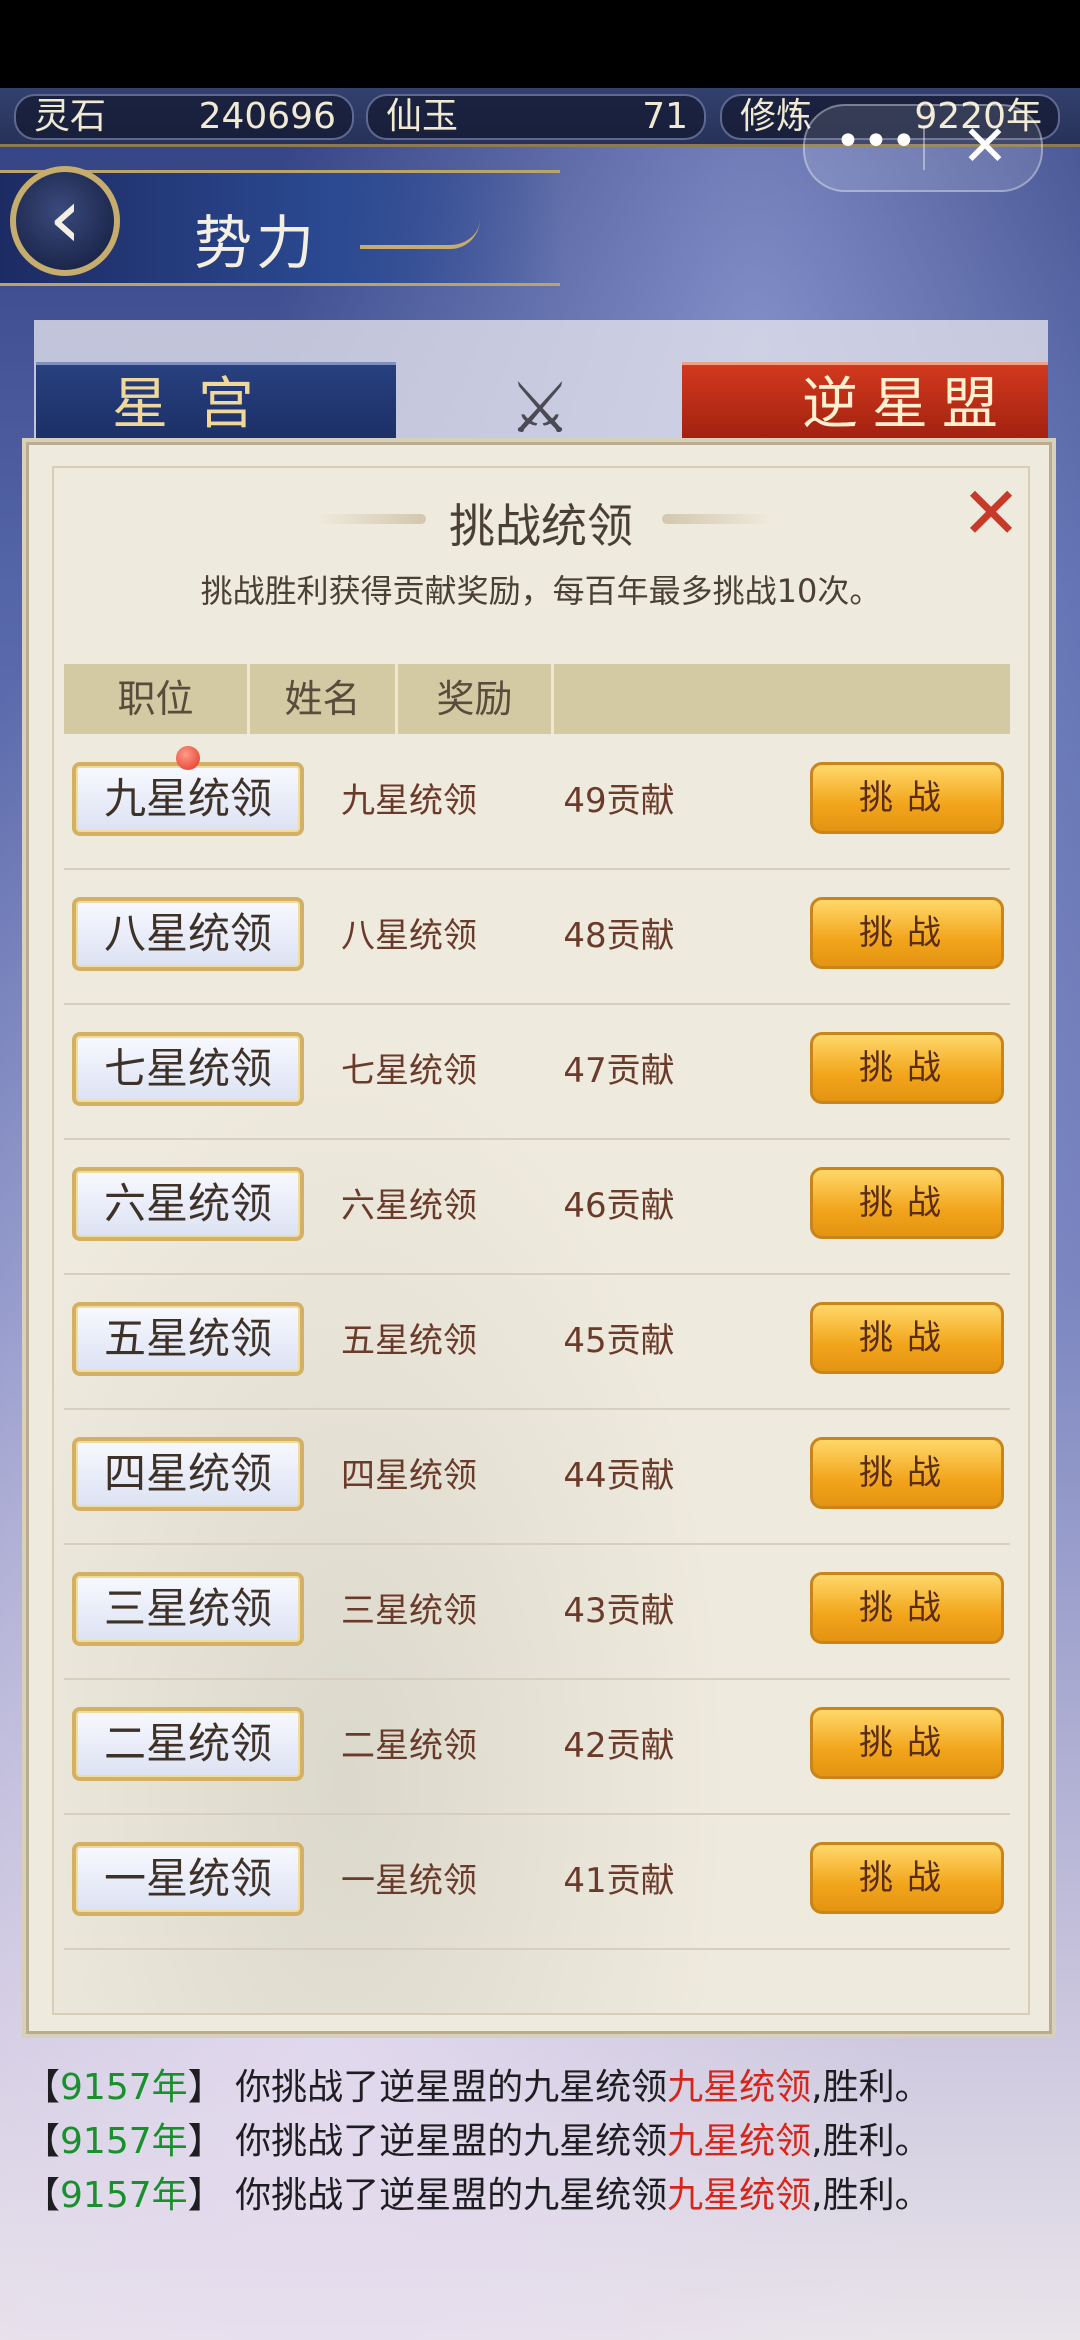 The image size is (1080, 2340). What do you see at coordinates (420, 232) in the screenshot?
I see `title-decoration` at bounding box center [420, 232].